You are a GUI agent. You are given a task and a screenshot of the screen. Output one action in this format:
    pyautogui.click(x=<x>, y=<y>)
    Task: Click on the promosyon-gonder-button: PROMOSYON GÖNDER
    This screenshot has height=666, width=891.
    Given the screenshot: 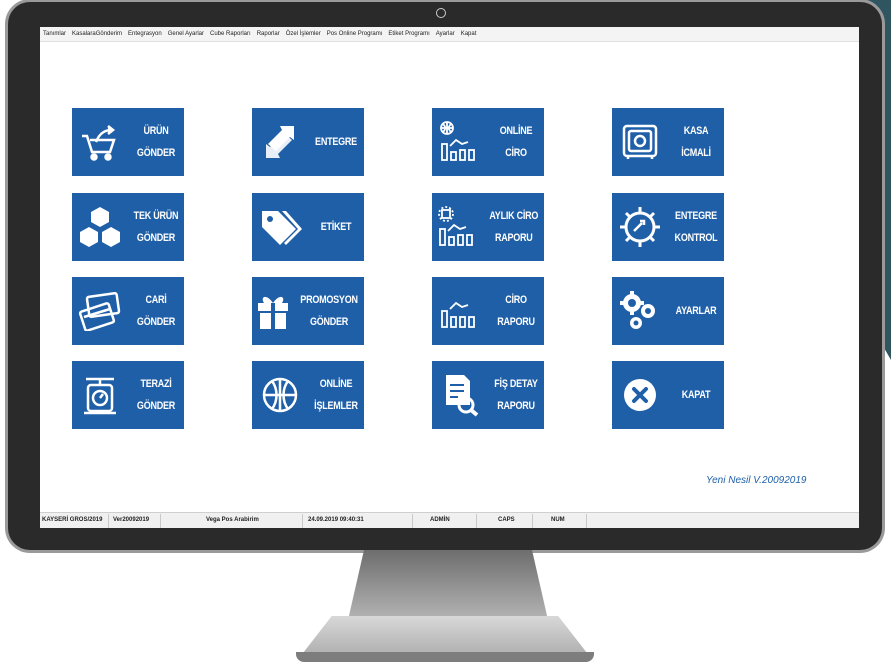 What is the action you would take?
    pyautogui.click(x=308, y=311)
    